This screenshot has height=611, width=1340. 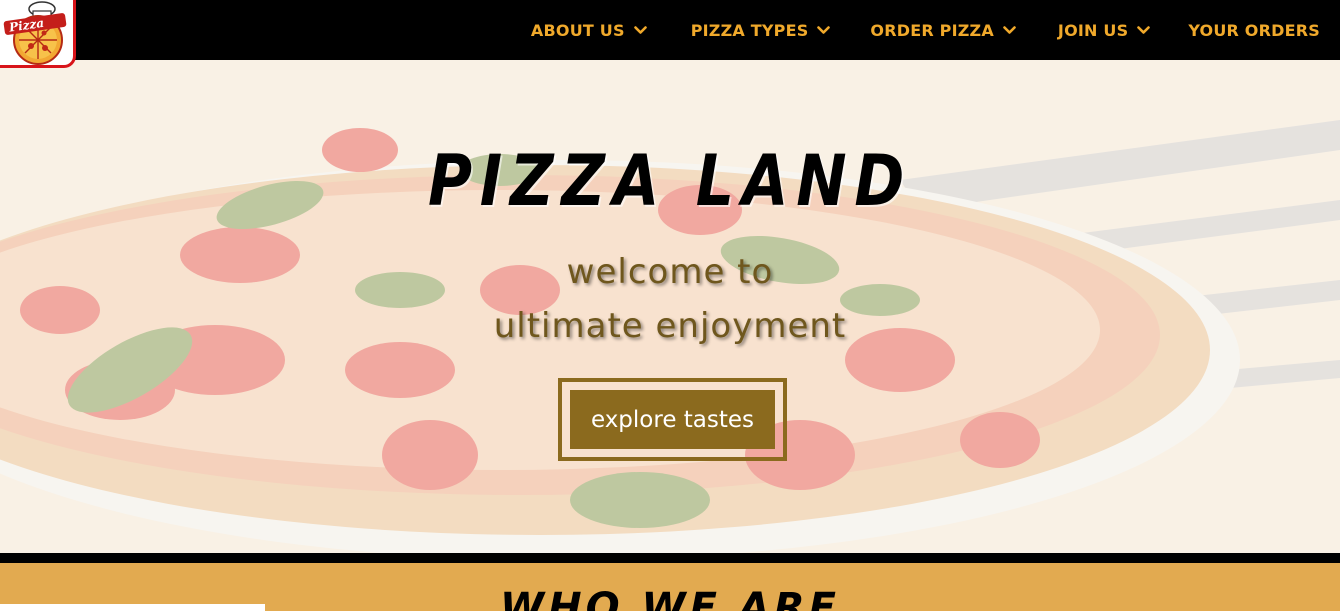 I want to click on explore-tastes-label: explore tastes, so click(x=672, y=419).